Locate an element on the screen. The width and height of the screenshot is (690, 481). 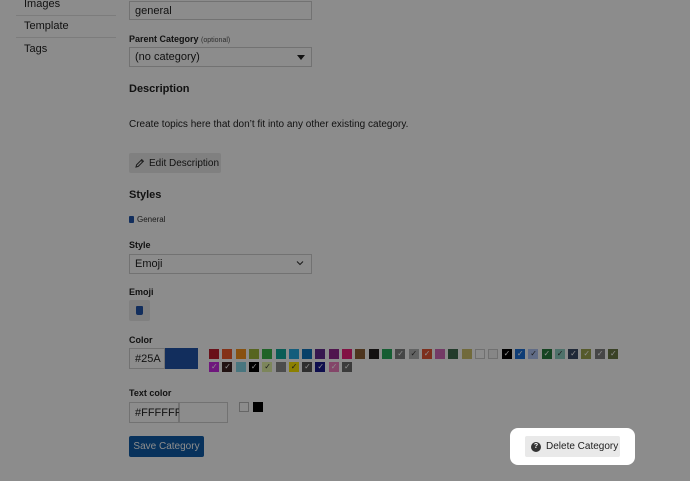
parent-category-label: Parent Category (optional) is located at coordinates (179, 39).